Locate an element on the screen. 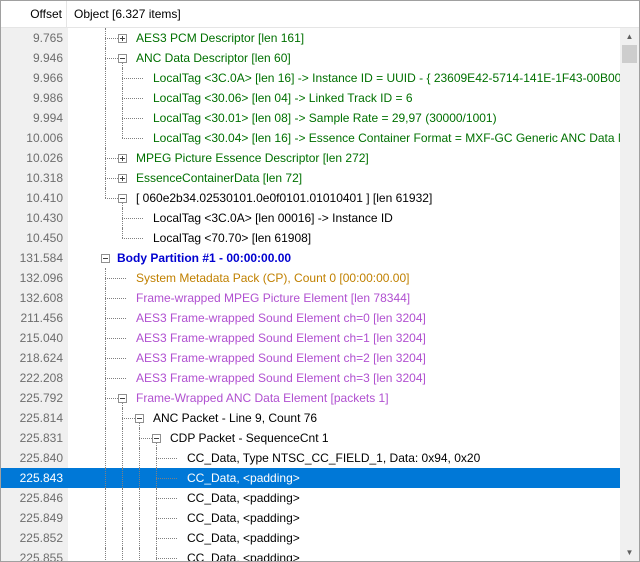 The image size is (640, 562). offset-cell: 225.831 is located at coordinates (41, 438).